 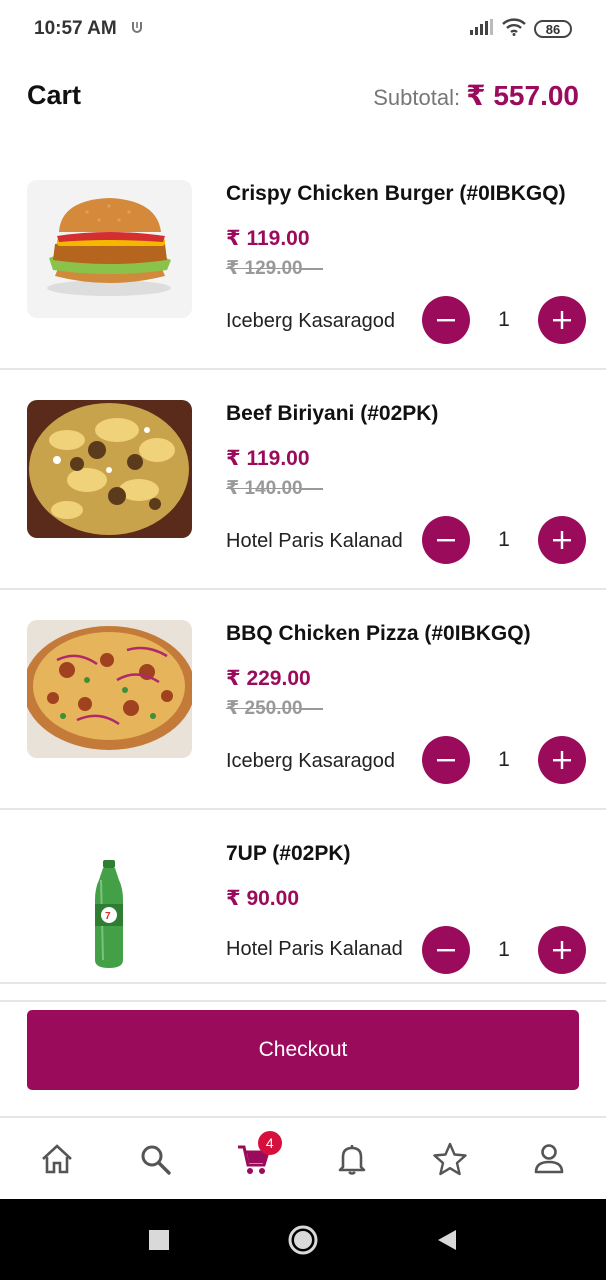 I want to click on cart-header: Cart Subtotal: ₹ 557.00, so click(x=303, y=95).